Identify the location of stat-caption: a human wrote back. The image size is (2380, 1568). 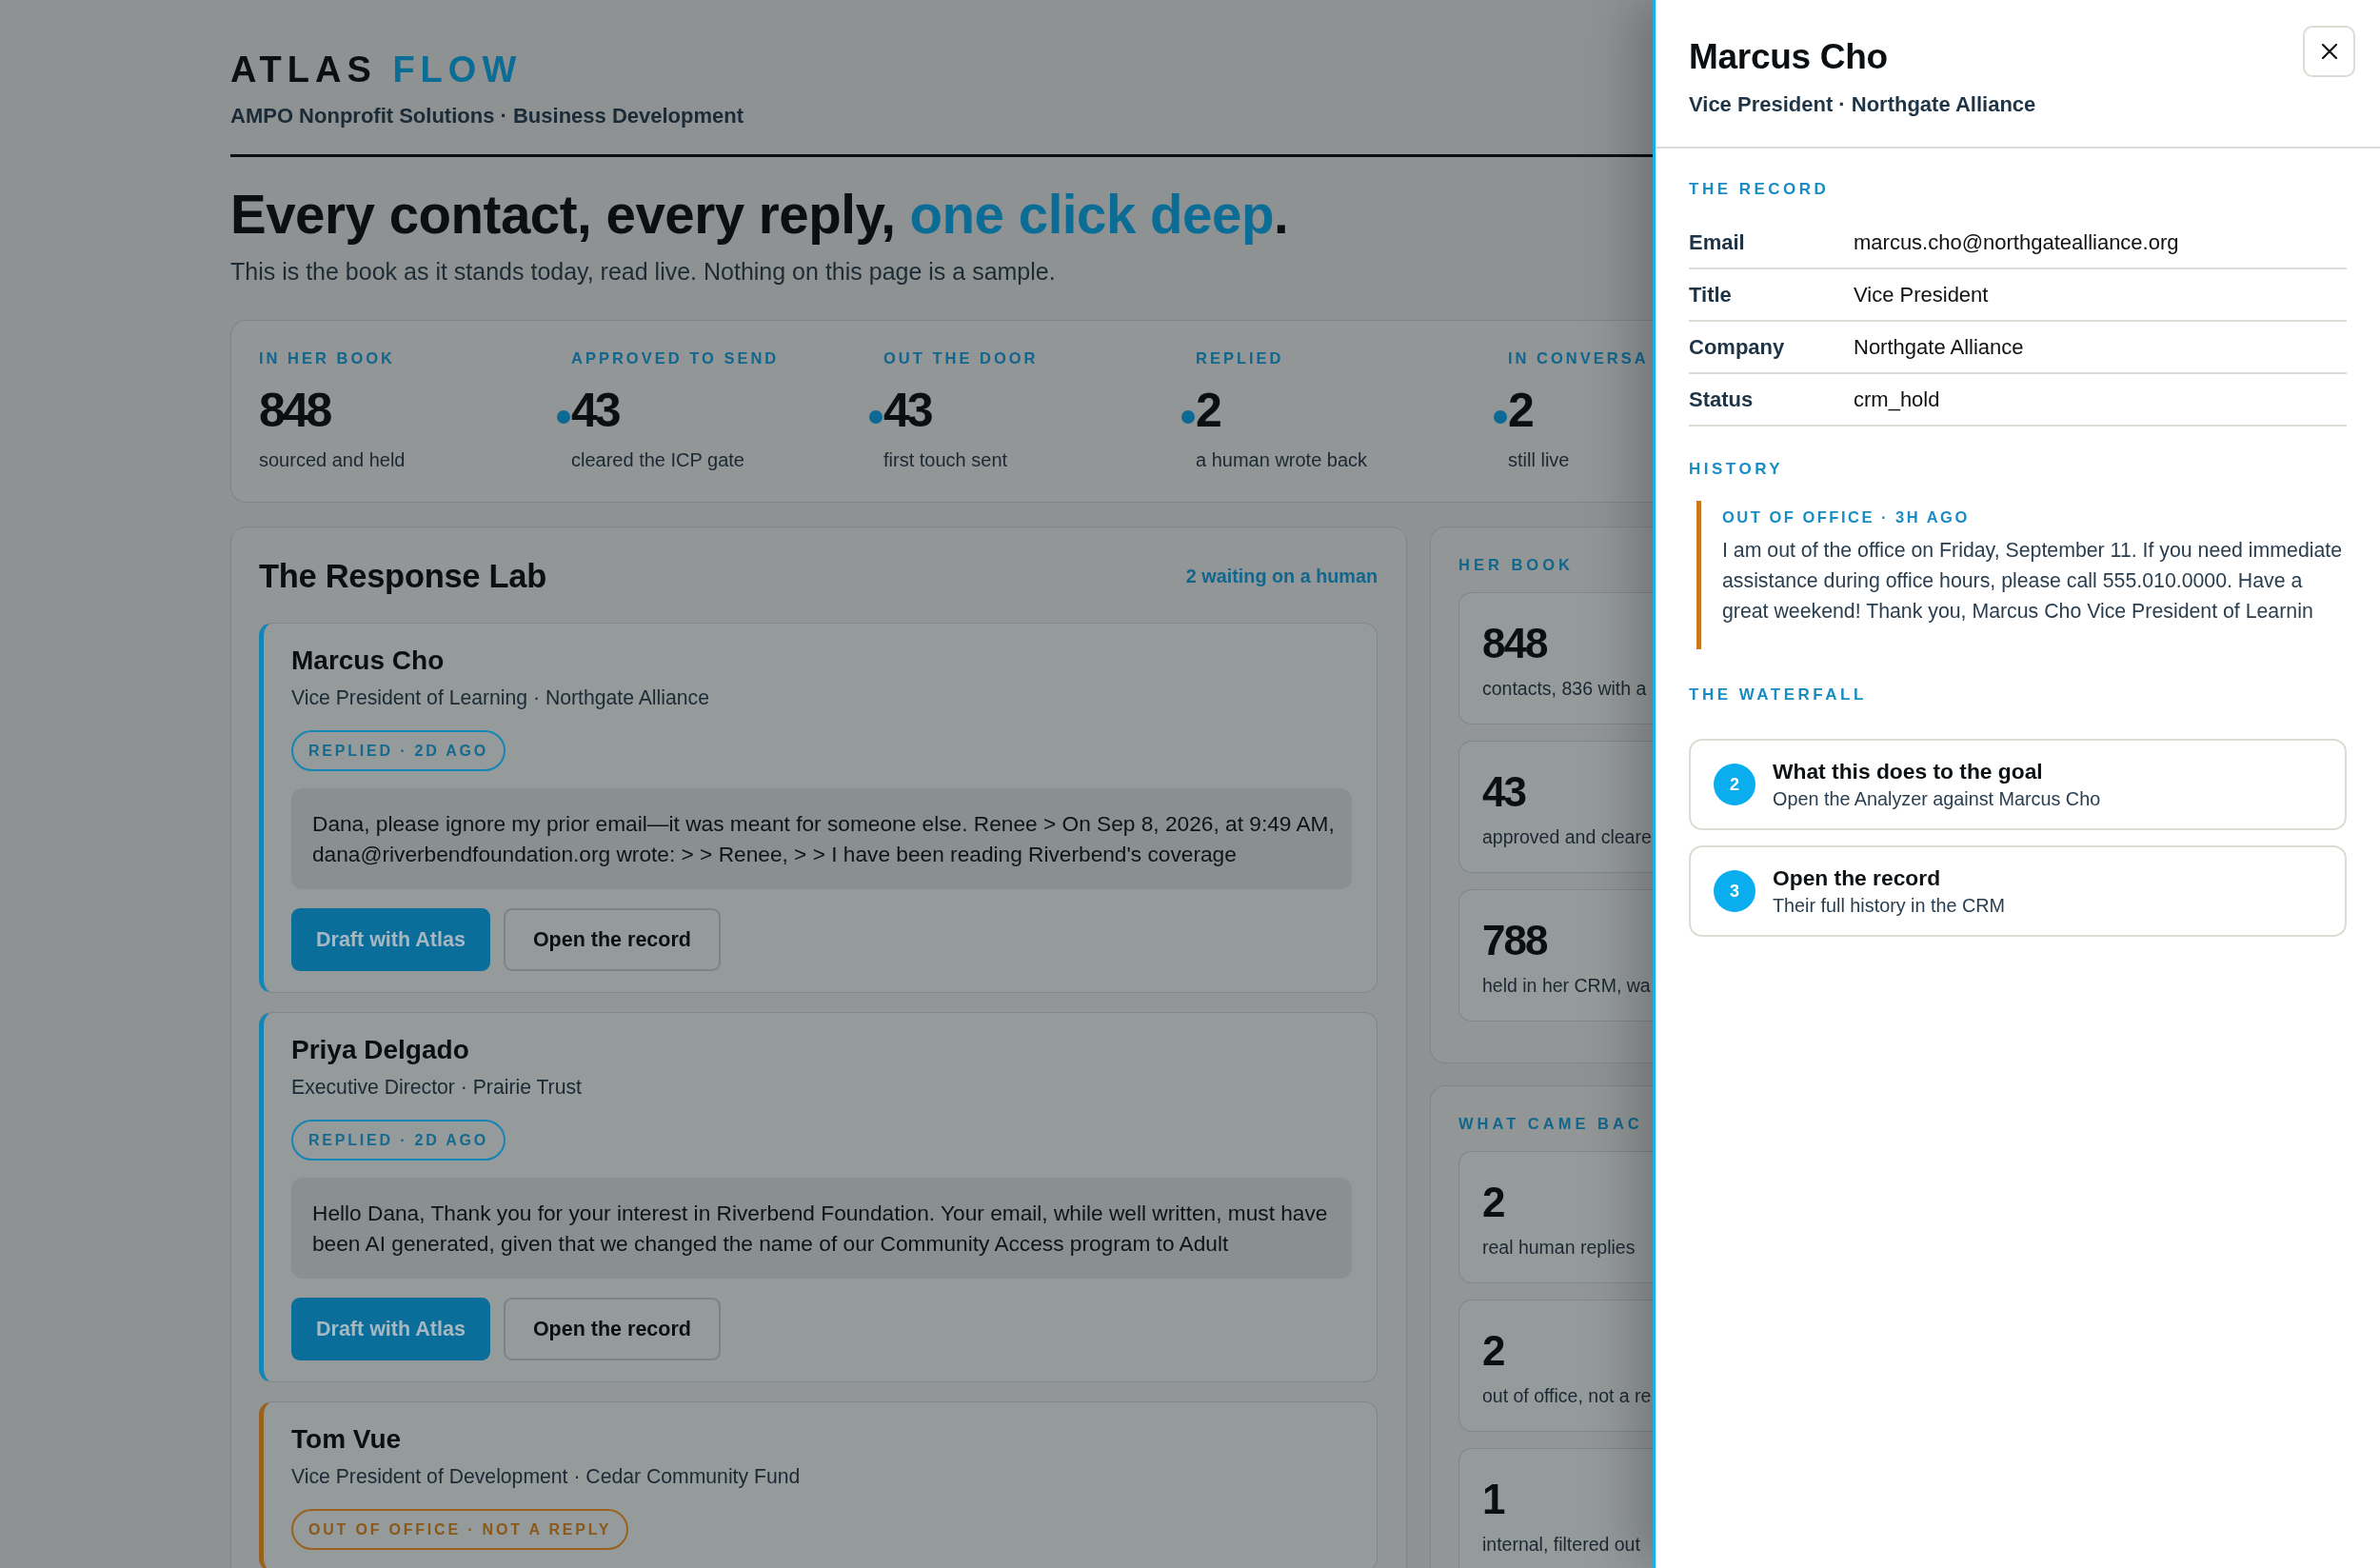
(1282, 460).